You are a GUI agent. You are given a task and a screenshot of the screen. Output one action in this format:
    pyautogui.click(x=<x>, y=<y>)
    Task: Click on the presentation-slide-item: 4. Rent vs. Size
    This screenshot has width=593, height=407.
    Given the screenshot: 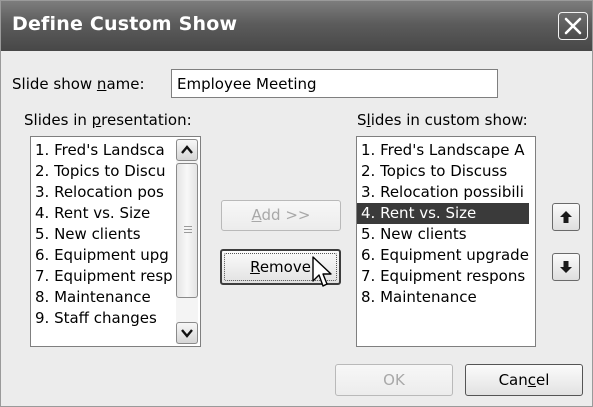 What is the action you would take?
    pyautogui.click(x=105, y=213)
    